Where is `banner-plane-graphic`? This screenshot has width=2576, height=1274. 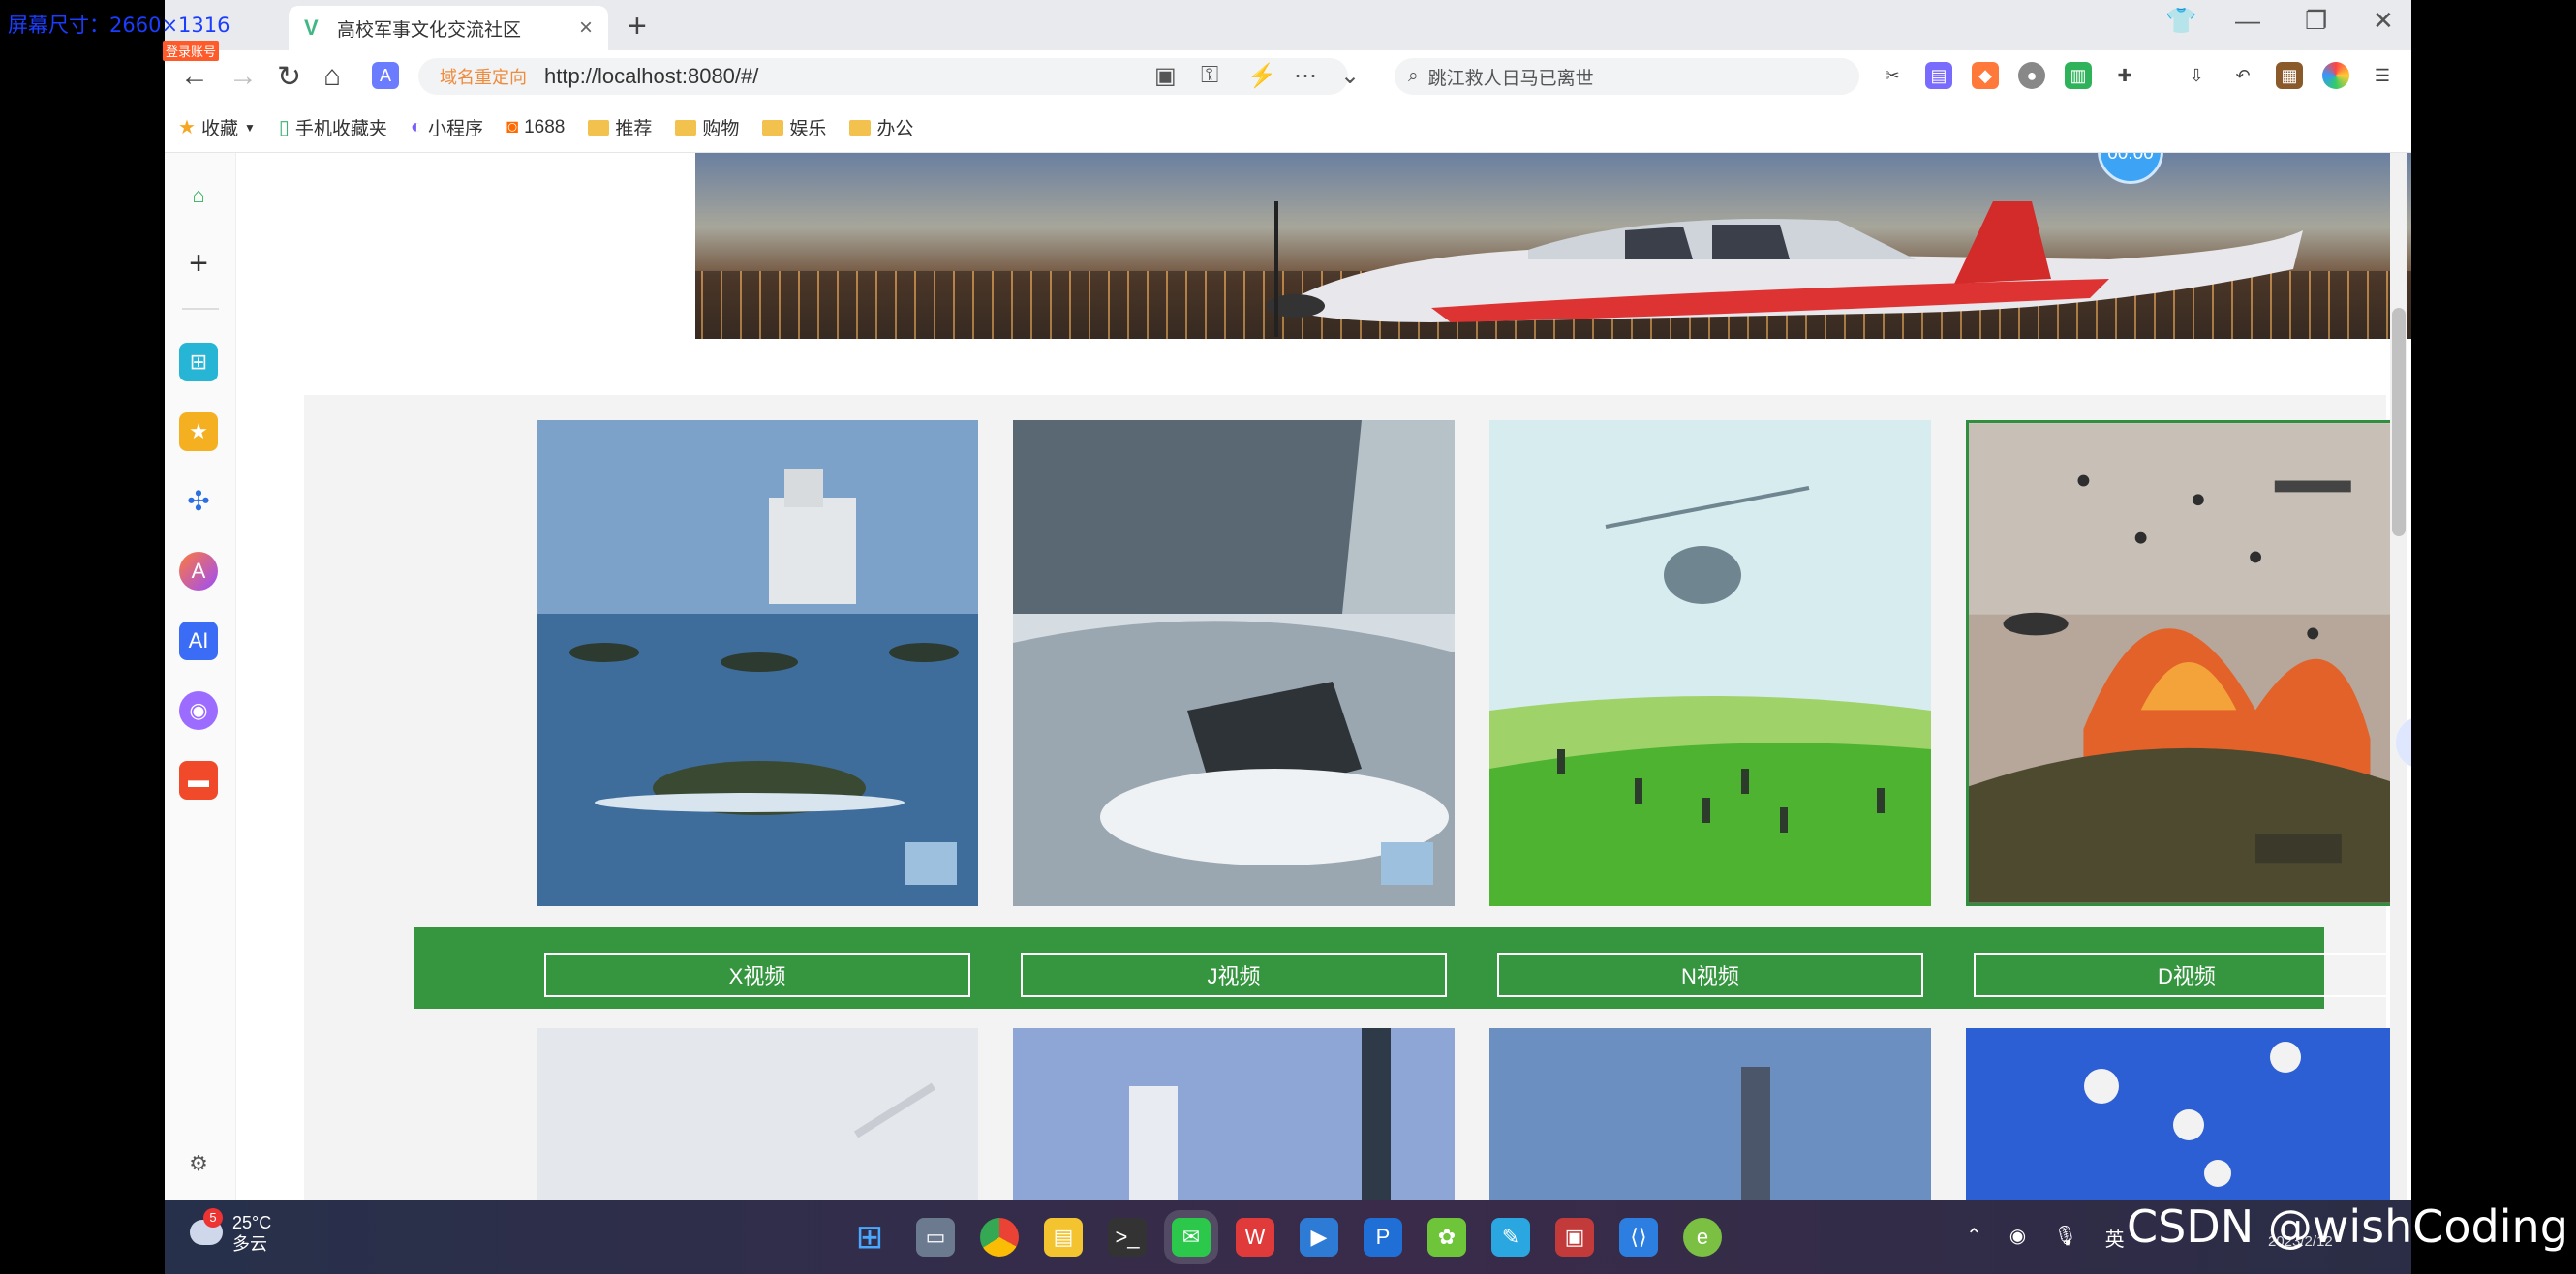
banner-plane-graphic is located at coordinates (1785, 269).